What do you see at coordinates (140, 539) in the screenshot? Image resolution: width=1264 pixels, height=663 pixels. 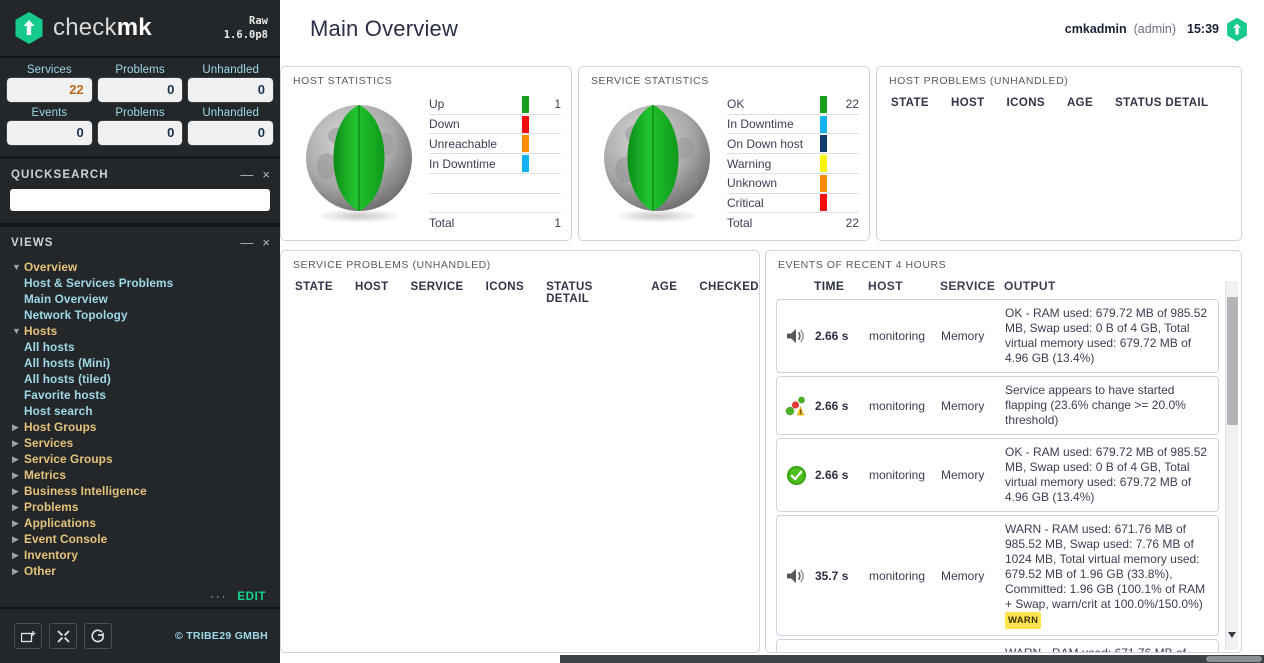 I see `sidebar-view-item: ▶ Event Console` at bounding box center [140, 539].